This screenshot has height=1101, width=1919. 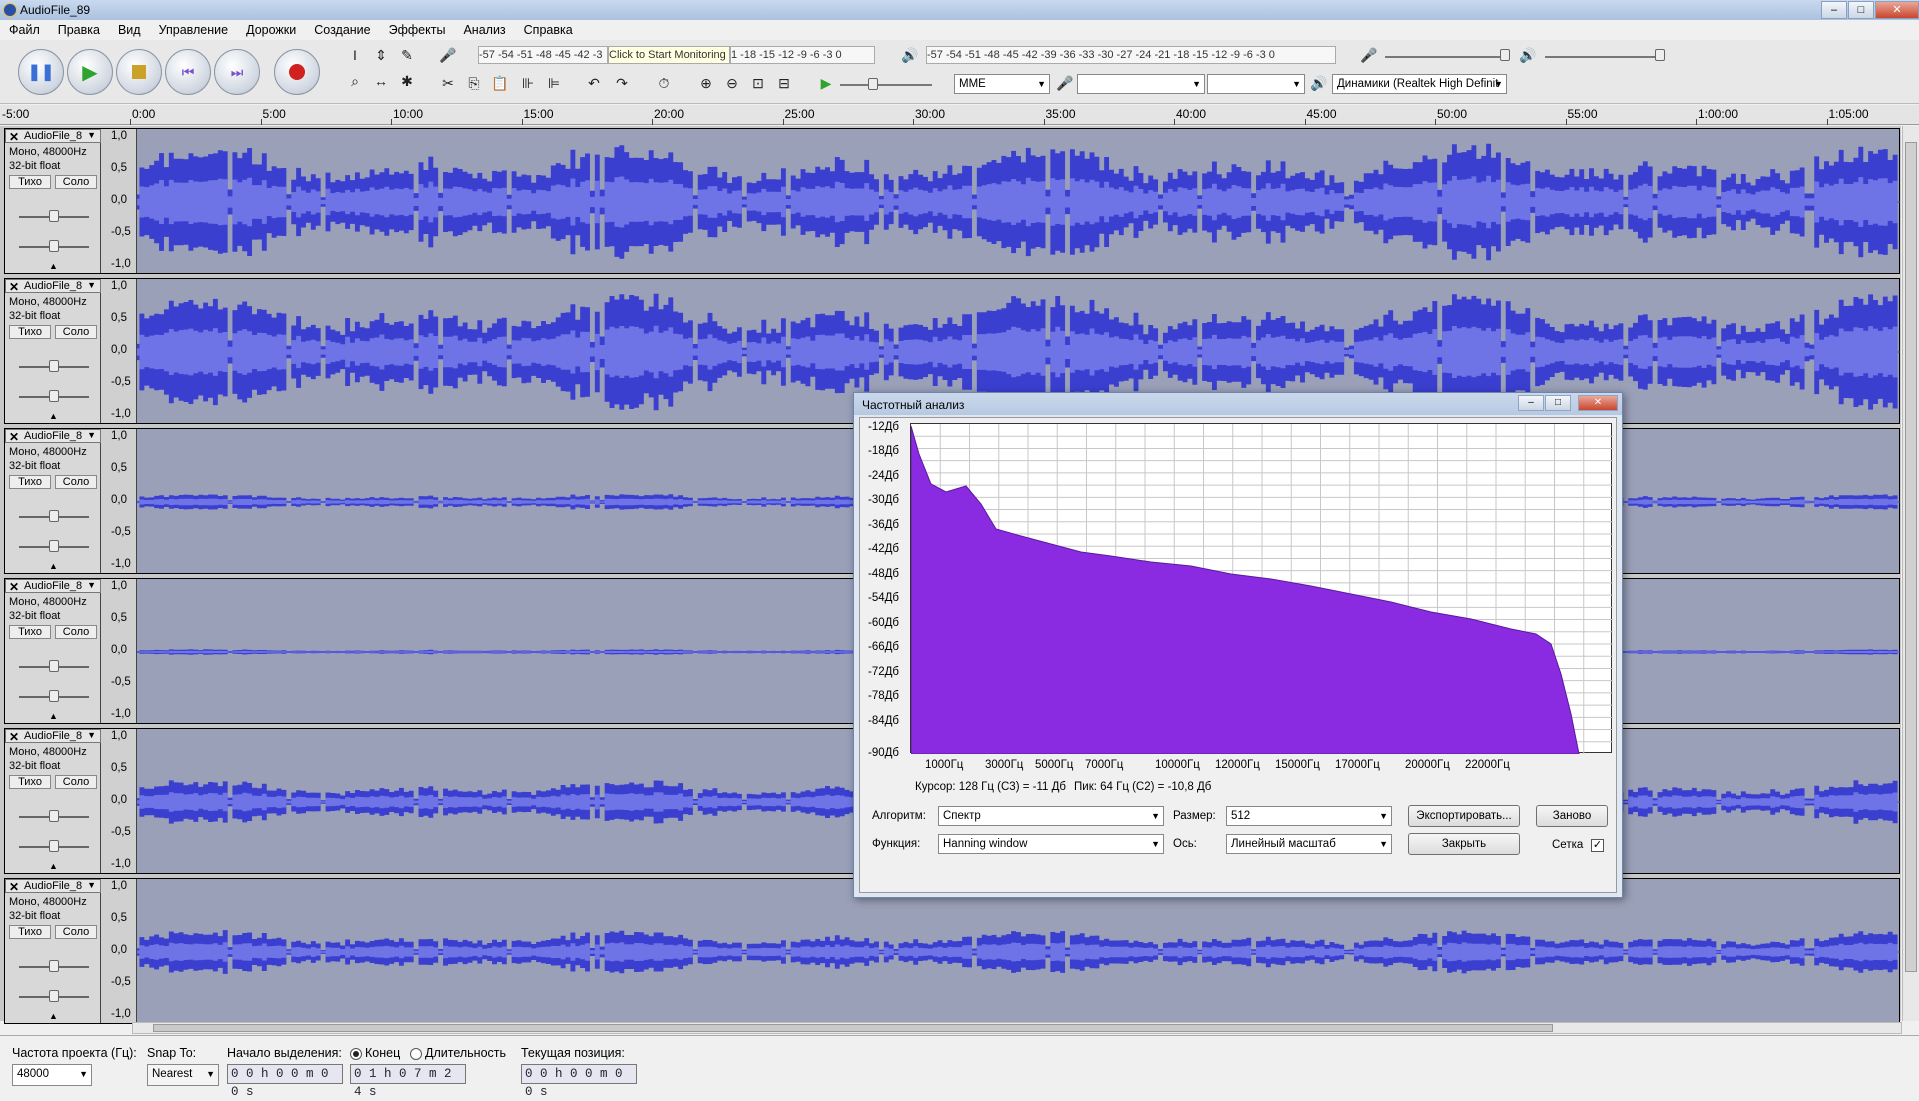 I want to click on cut-icon: ✂, so click(x=448, y=83).